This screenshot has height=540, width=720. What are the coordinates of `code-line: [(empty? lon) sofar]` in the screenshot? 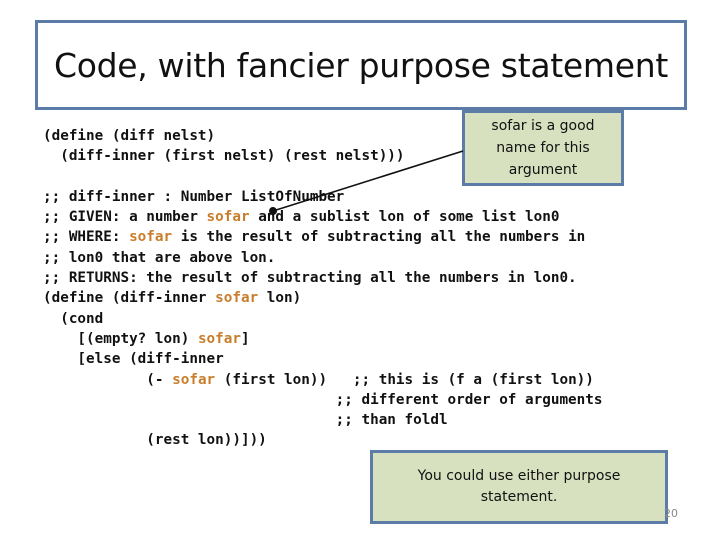 It's located at (322, 339).